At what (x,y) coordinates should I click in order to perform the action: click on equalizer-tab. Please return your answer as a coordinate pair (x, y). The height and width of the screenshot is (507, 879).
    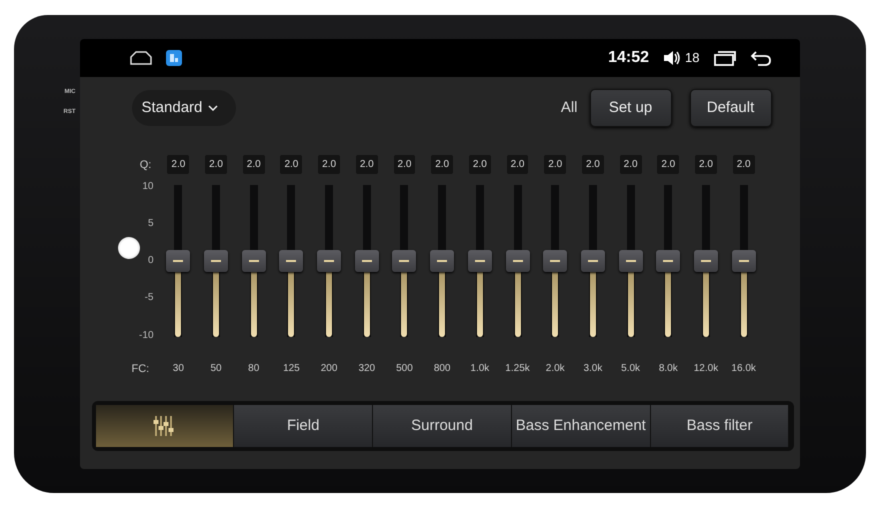
    Looking at the image, I should click on (165, 425).